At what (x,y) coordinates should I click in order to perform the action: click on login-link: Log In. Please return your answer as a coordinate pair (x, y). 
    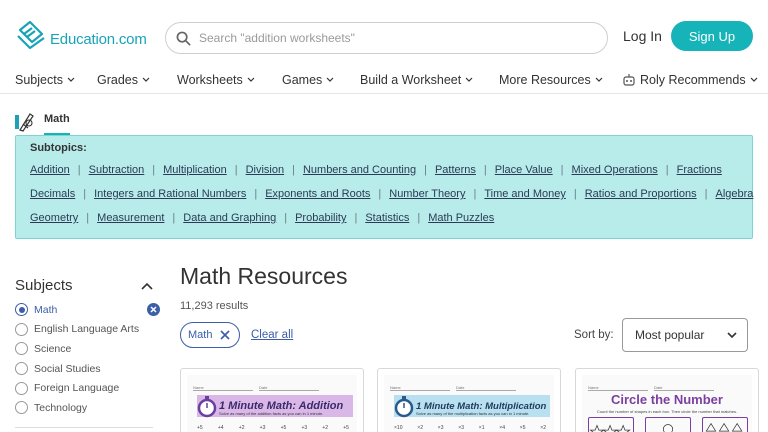
    Looking at the image, I should click on (642, 36).